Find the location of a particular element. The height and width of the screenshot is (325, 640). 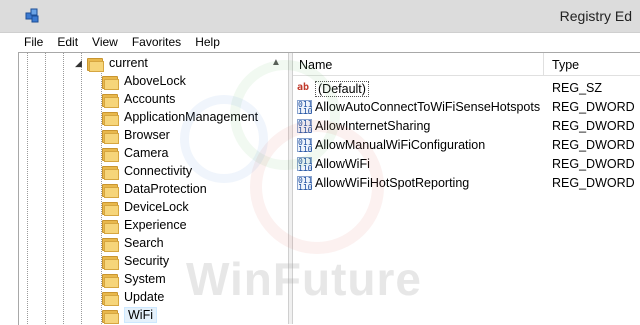

tree-item-label: AboveLock is located at coordinates (155, 81).